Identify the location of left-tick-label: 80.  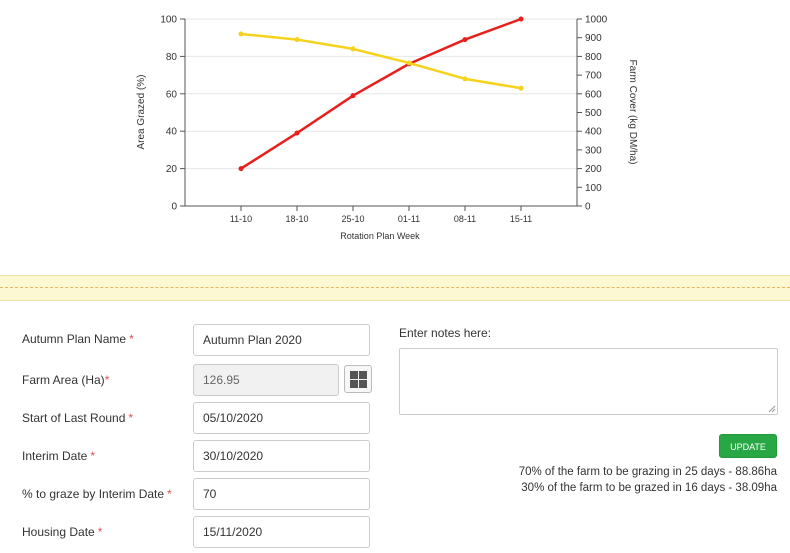
(172, 57).